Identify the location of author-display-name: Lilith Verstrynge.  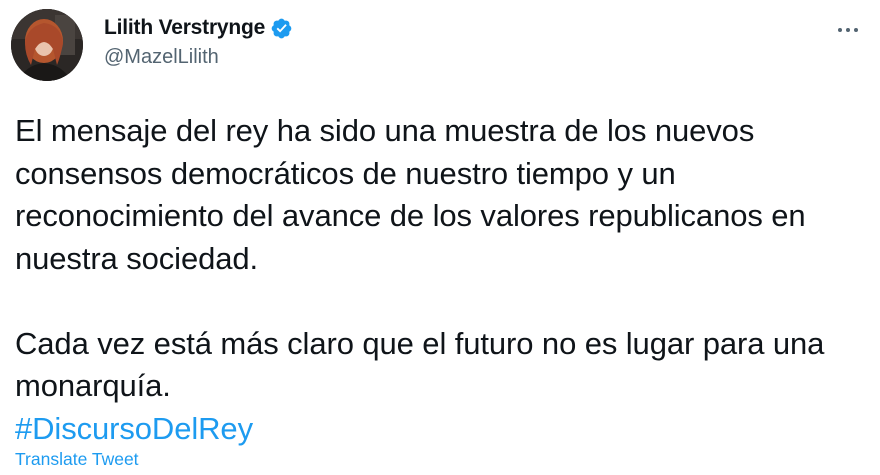
(184, 28).